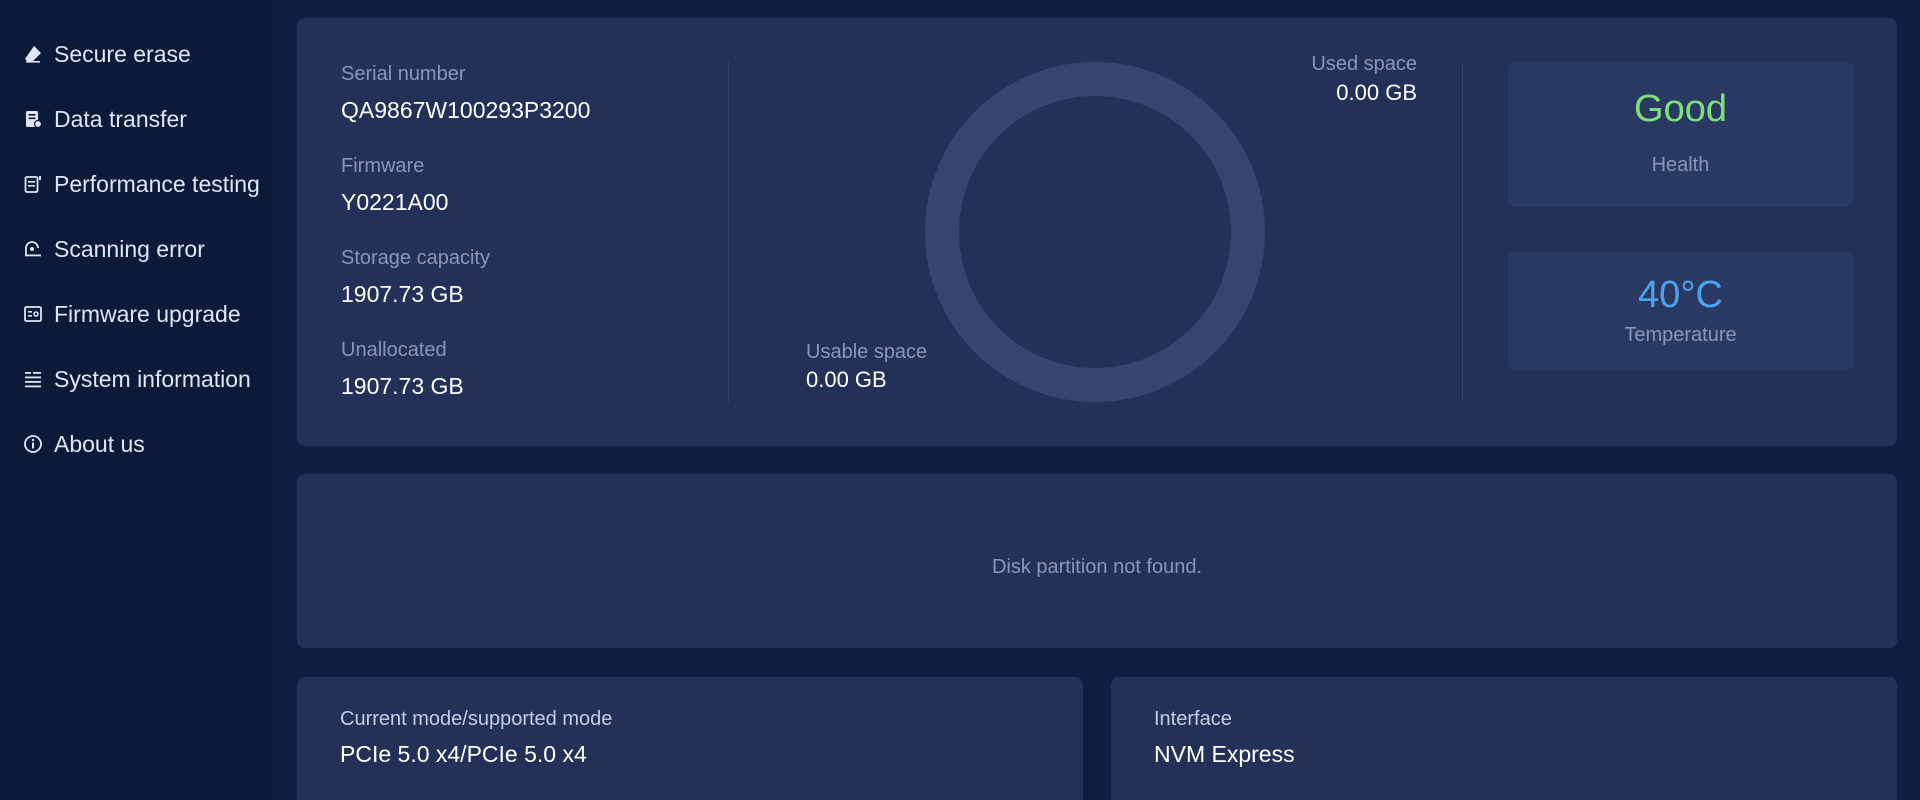 Image resolution: width=1920 pixels, height=800 pixels. What do you see at coordinates (867, 352) in the screenshot?
I see `usable-space-label: Usable space` at bounding box center [867, 352].